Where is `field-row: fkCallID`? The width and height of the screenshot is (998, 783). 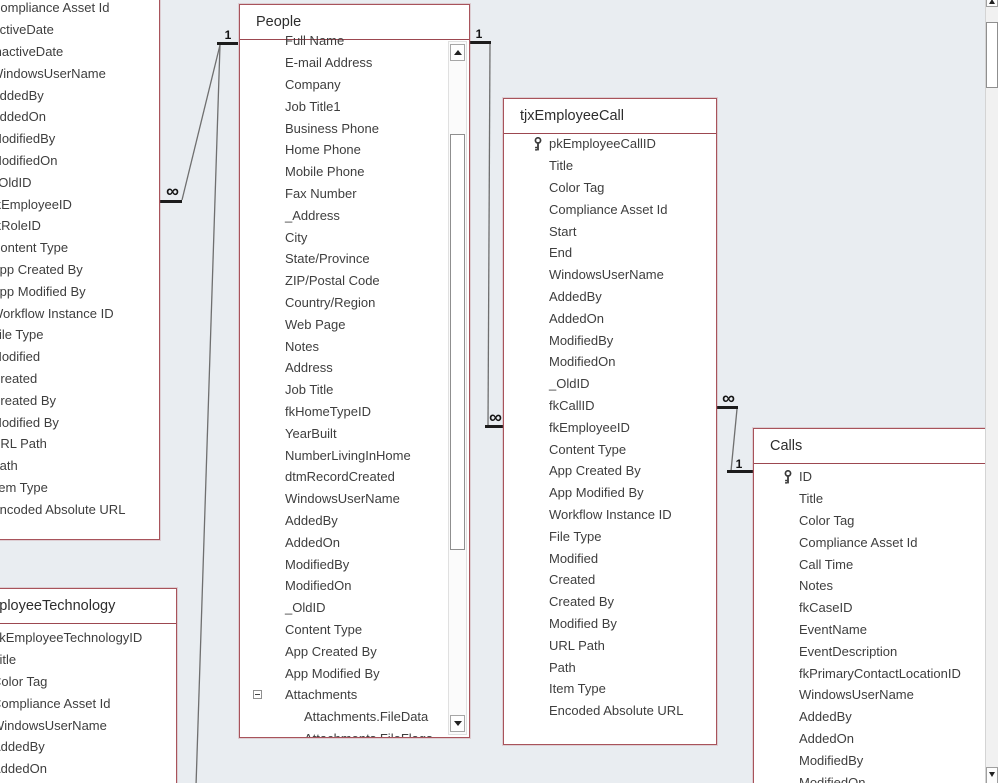
field-row: fkCallID is located at coordinates (610, 406).